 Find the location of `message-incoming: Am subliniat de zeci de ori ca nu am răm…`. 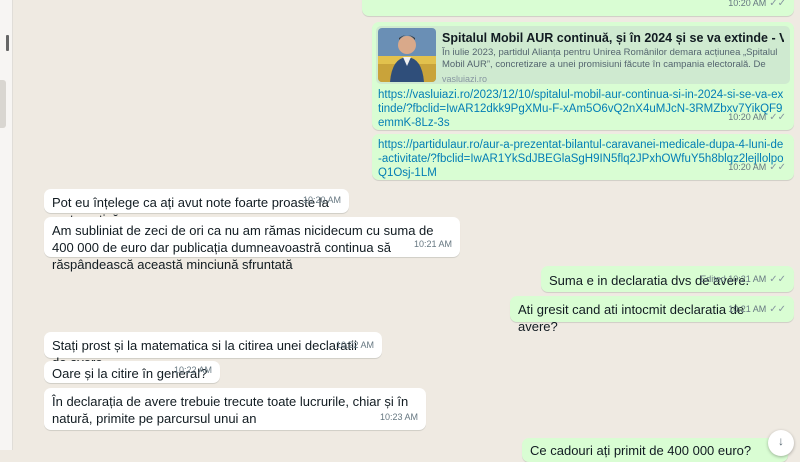

message-incoming: Am subliniat de zeci de ori ca nu am răm… is located at coordinates (252, 244).